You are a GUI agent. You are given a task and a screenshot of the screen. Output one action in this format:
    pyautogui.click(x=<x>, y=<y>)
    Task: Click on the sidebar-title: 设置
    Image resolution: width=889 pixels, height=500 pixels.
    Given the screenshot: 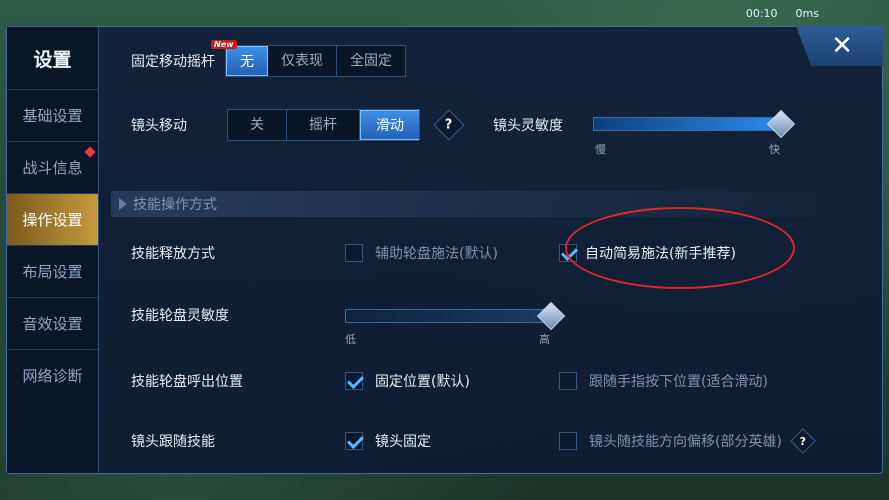 What is the action you would take?
    pyautogui.click(x=52, y=59)
    